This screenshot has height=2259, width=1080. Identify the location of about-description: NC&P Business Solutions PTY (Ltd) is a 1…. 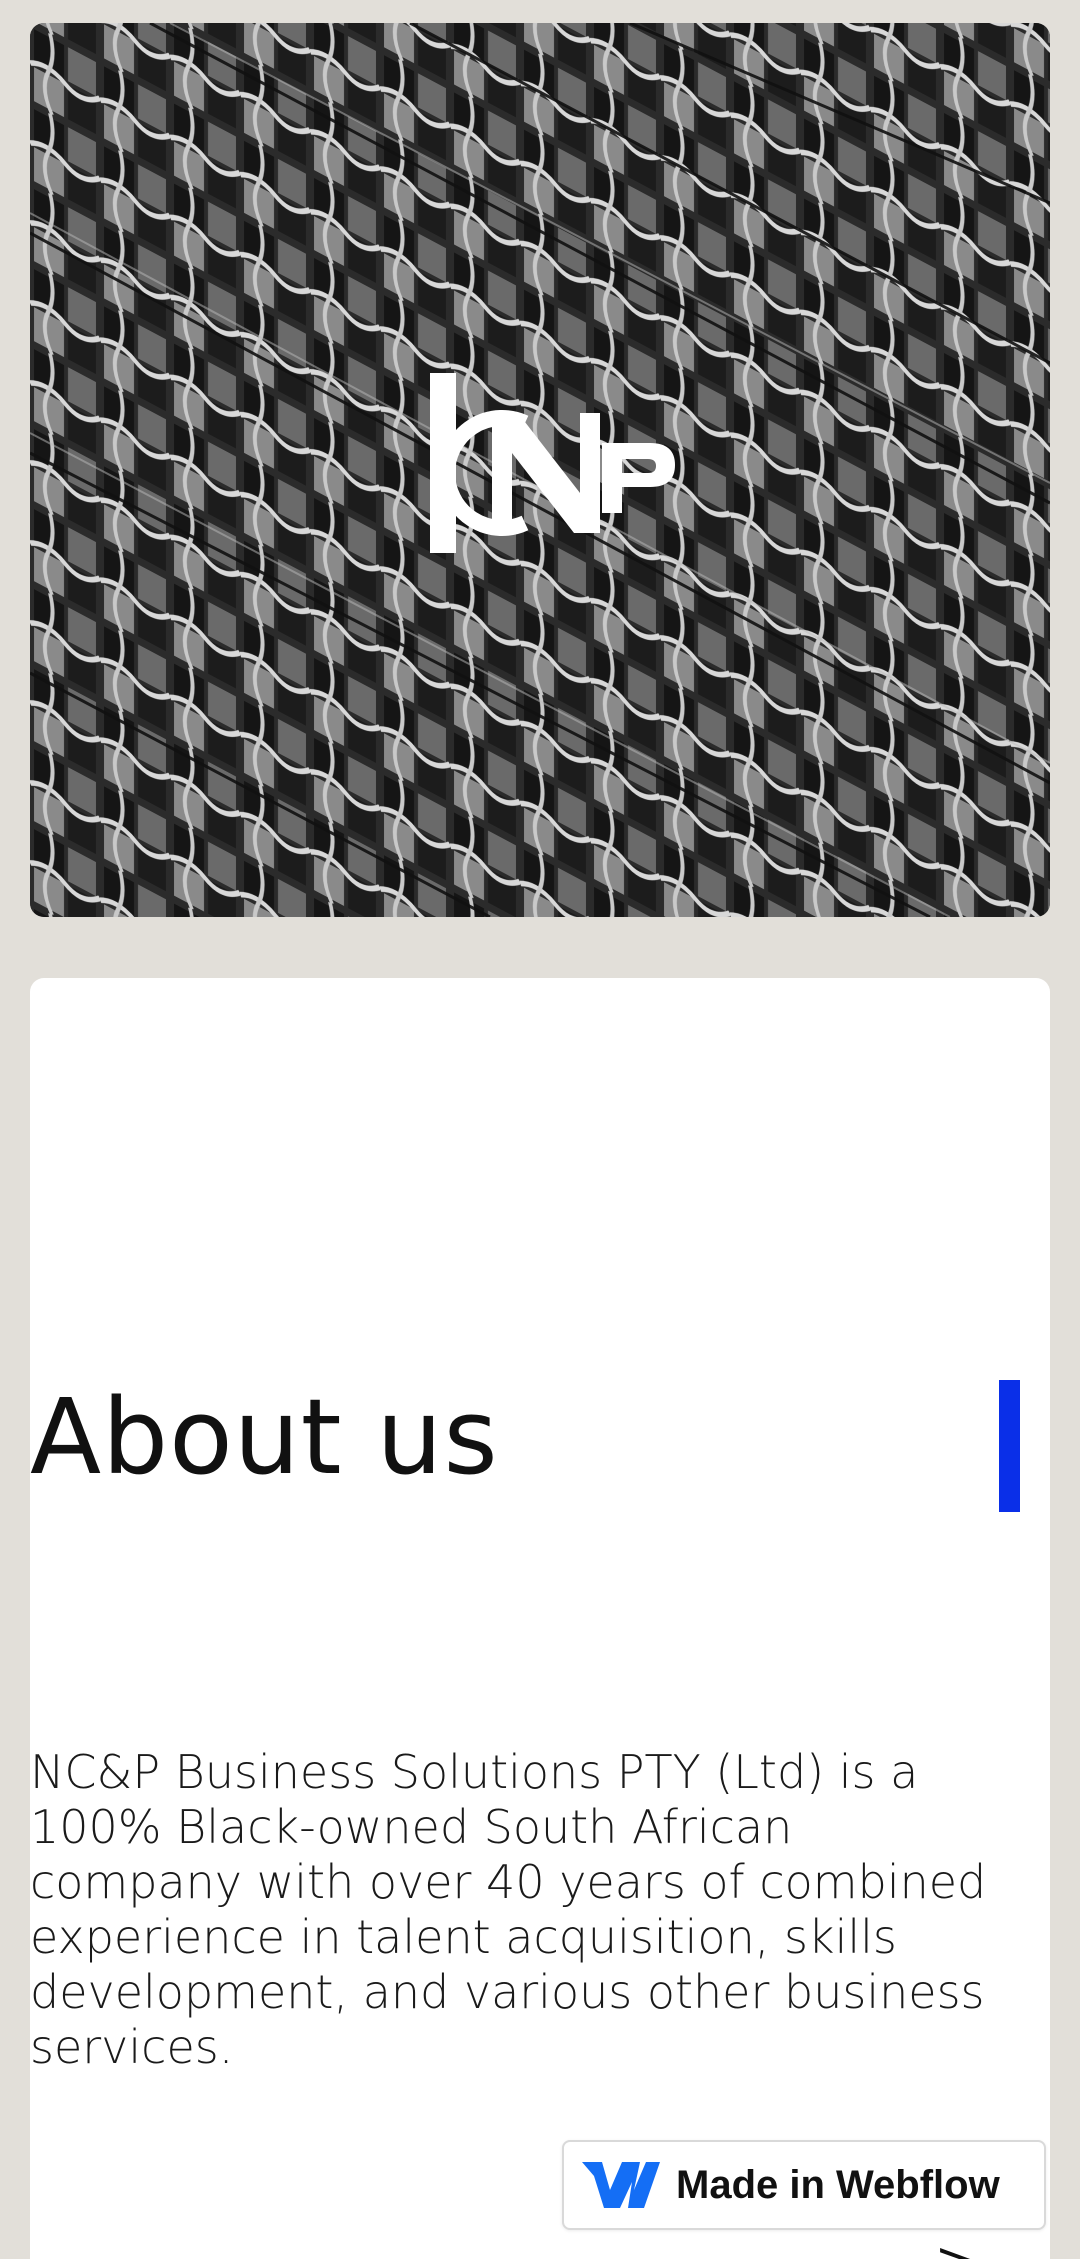
(508, 1909).